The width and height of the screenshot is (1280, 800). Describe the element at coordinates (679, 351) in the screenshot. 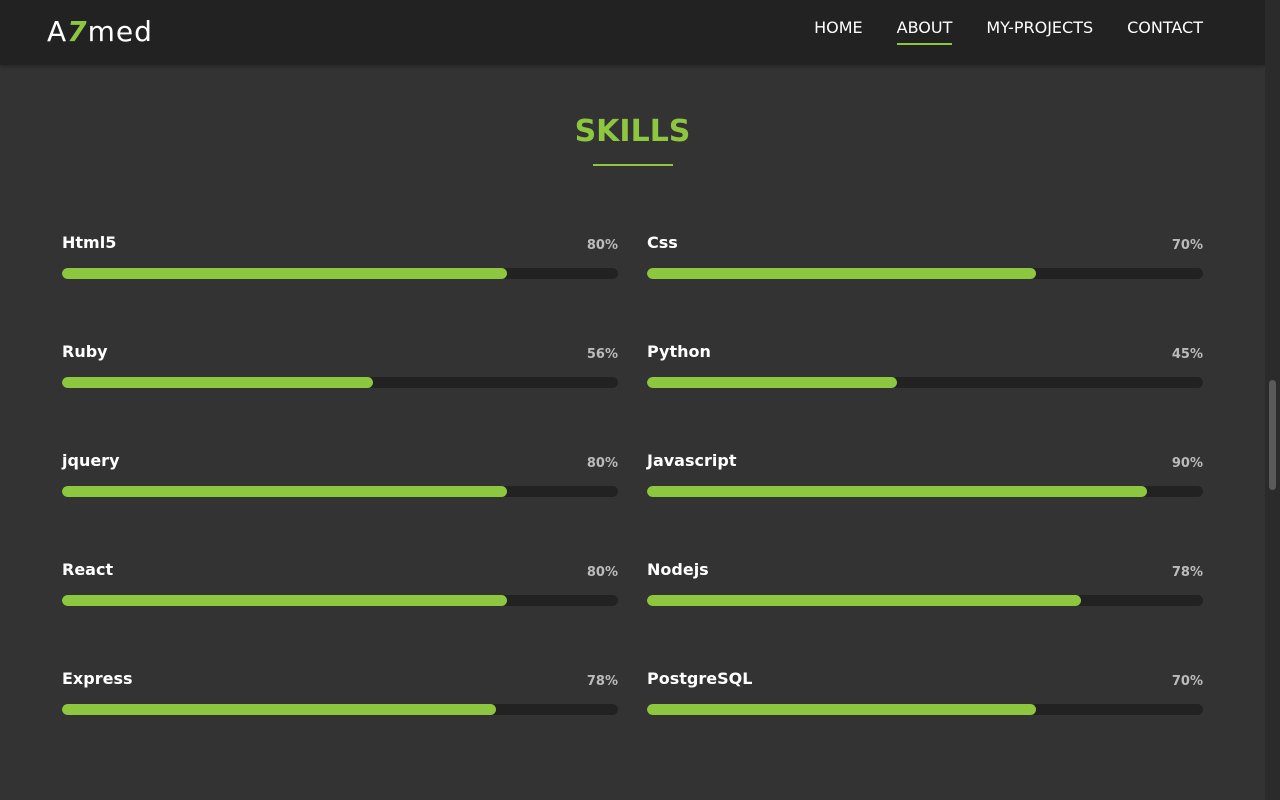

I see `skill-name: Python` at that location.